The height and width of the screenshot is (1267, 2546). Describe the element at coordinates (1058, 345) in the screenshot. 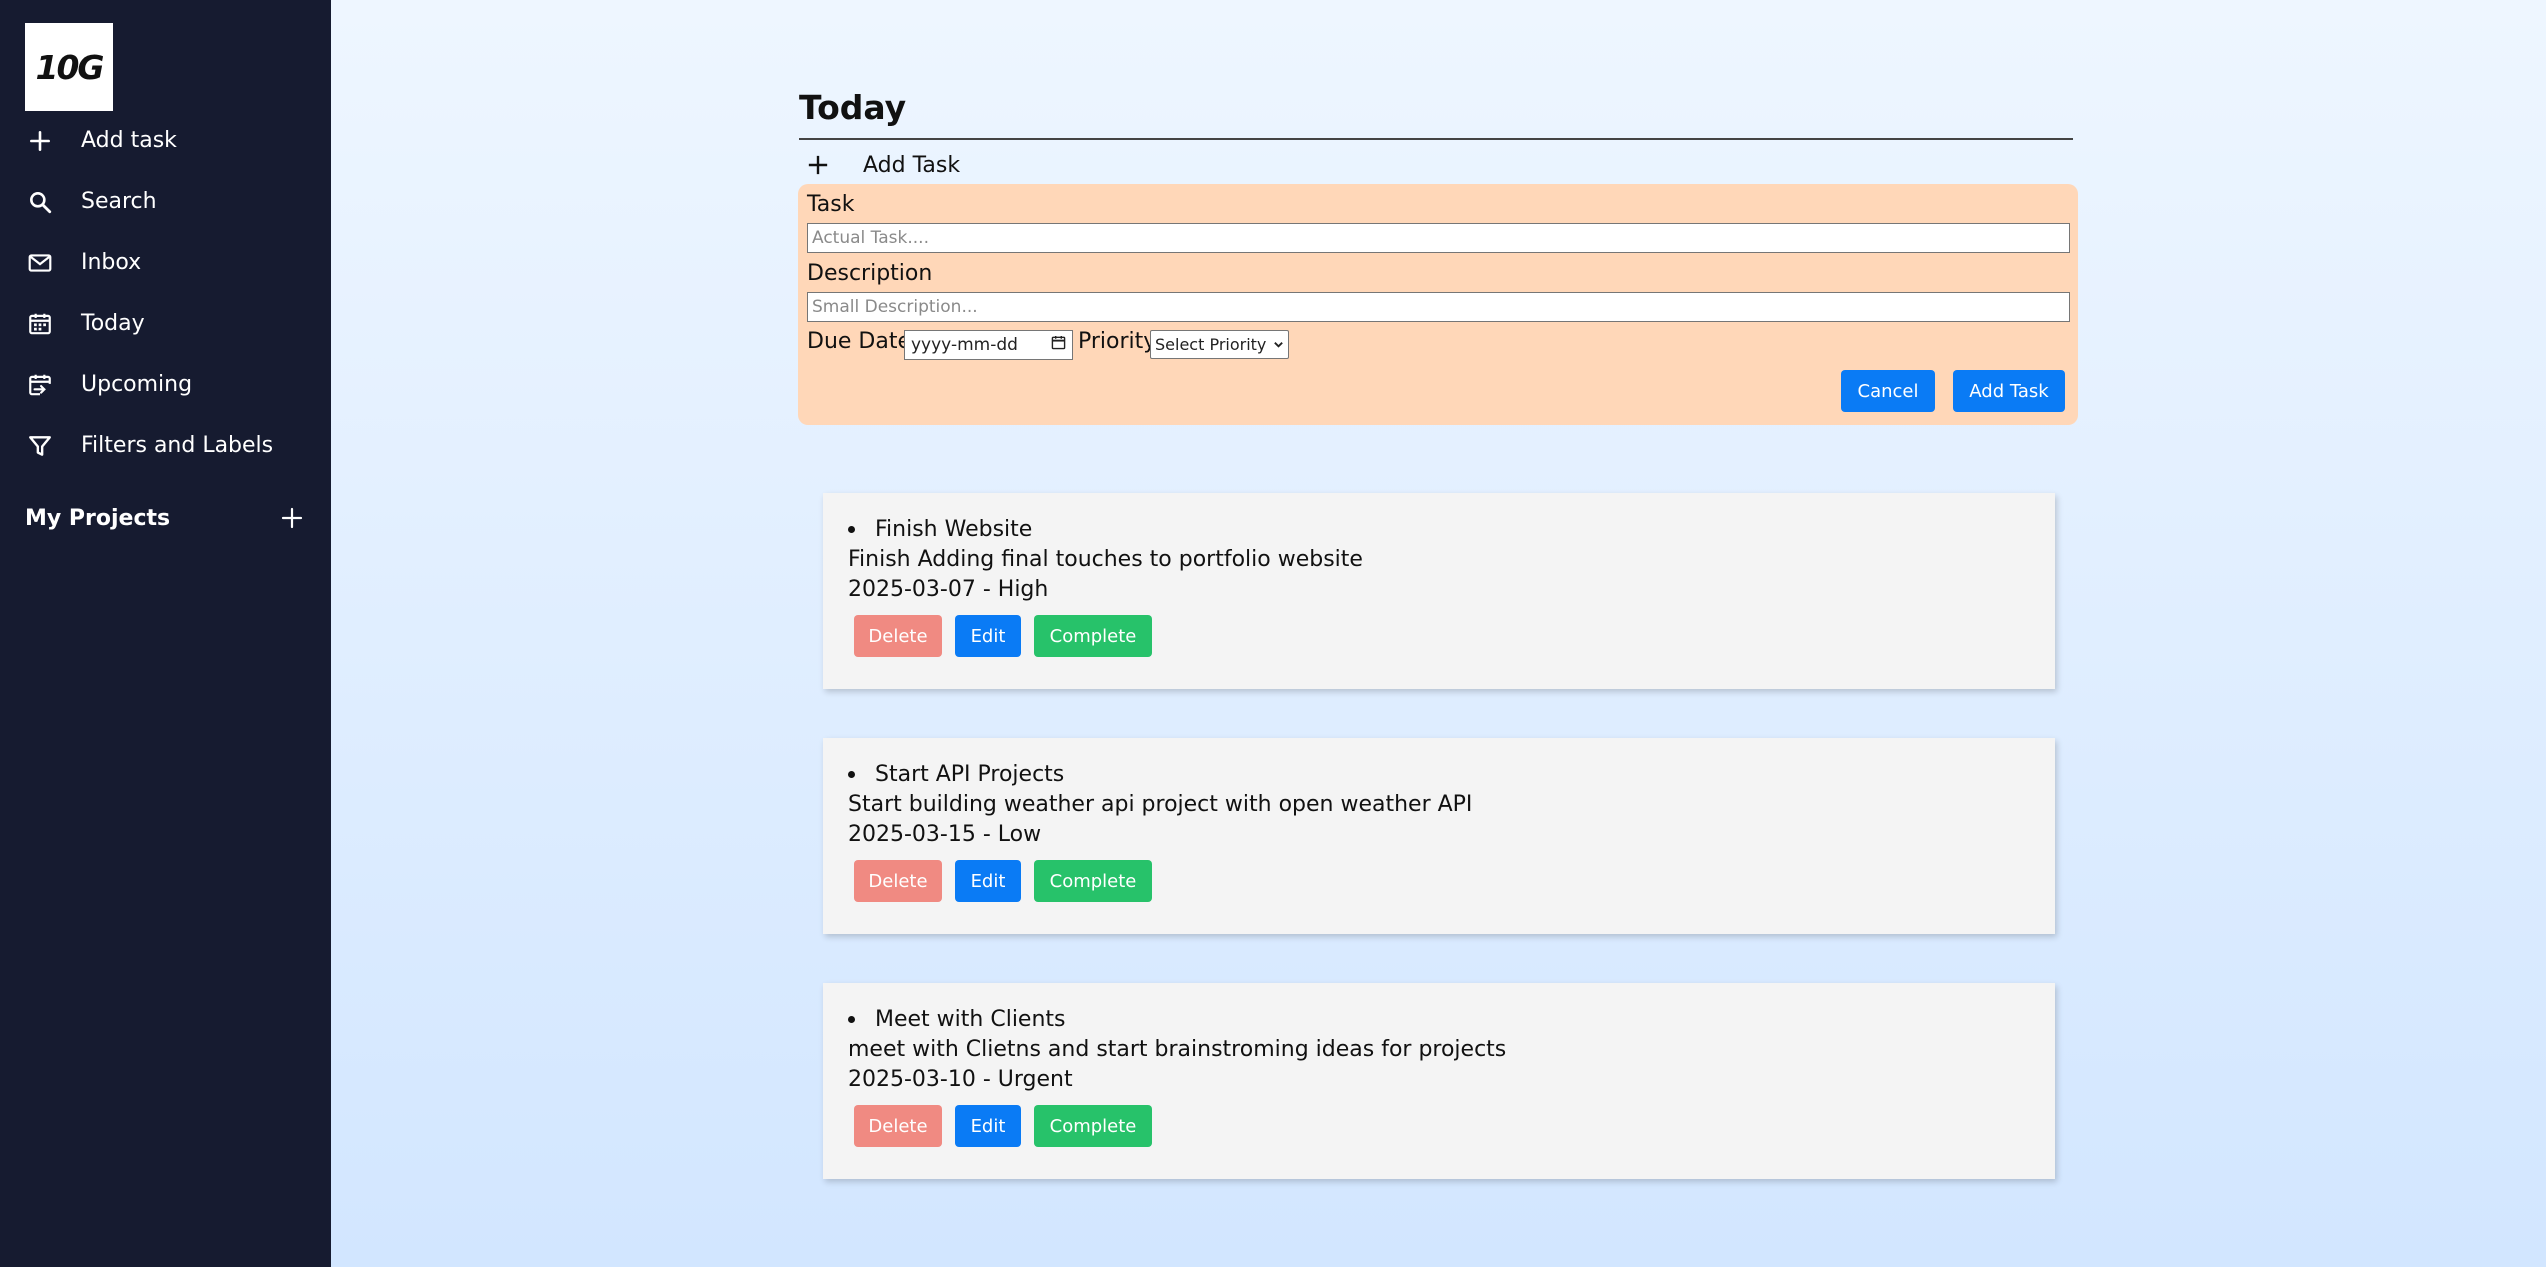

I see `calendar-picker-icon` at that location.